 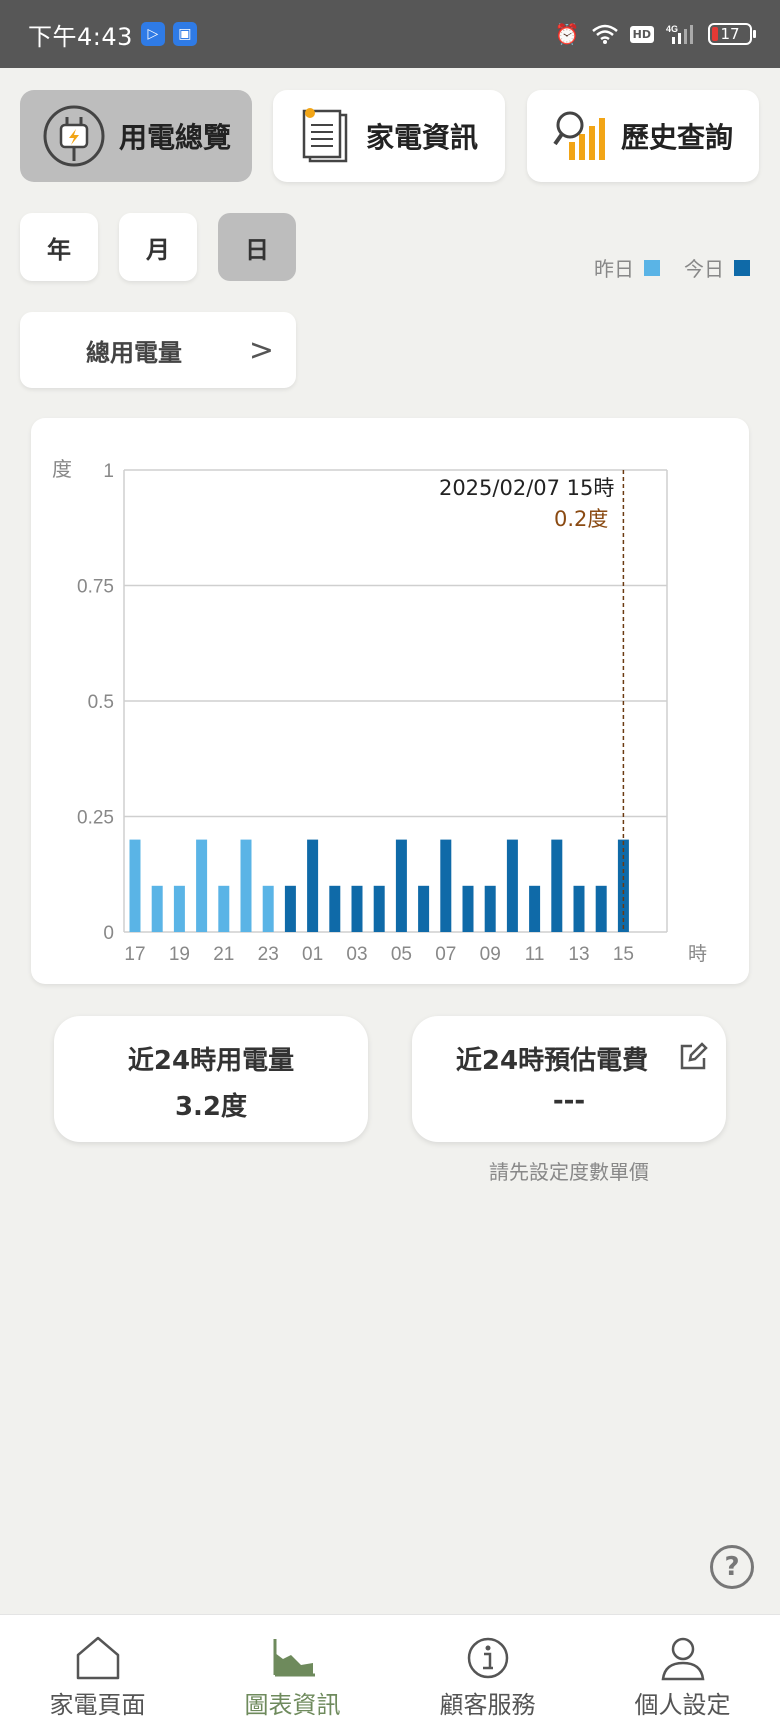 What do you see at coordinates (604, 34) in the screenshot?
I see `wifi-icon` at bounding box center [604, 34].